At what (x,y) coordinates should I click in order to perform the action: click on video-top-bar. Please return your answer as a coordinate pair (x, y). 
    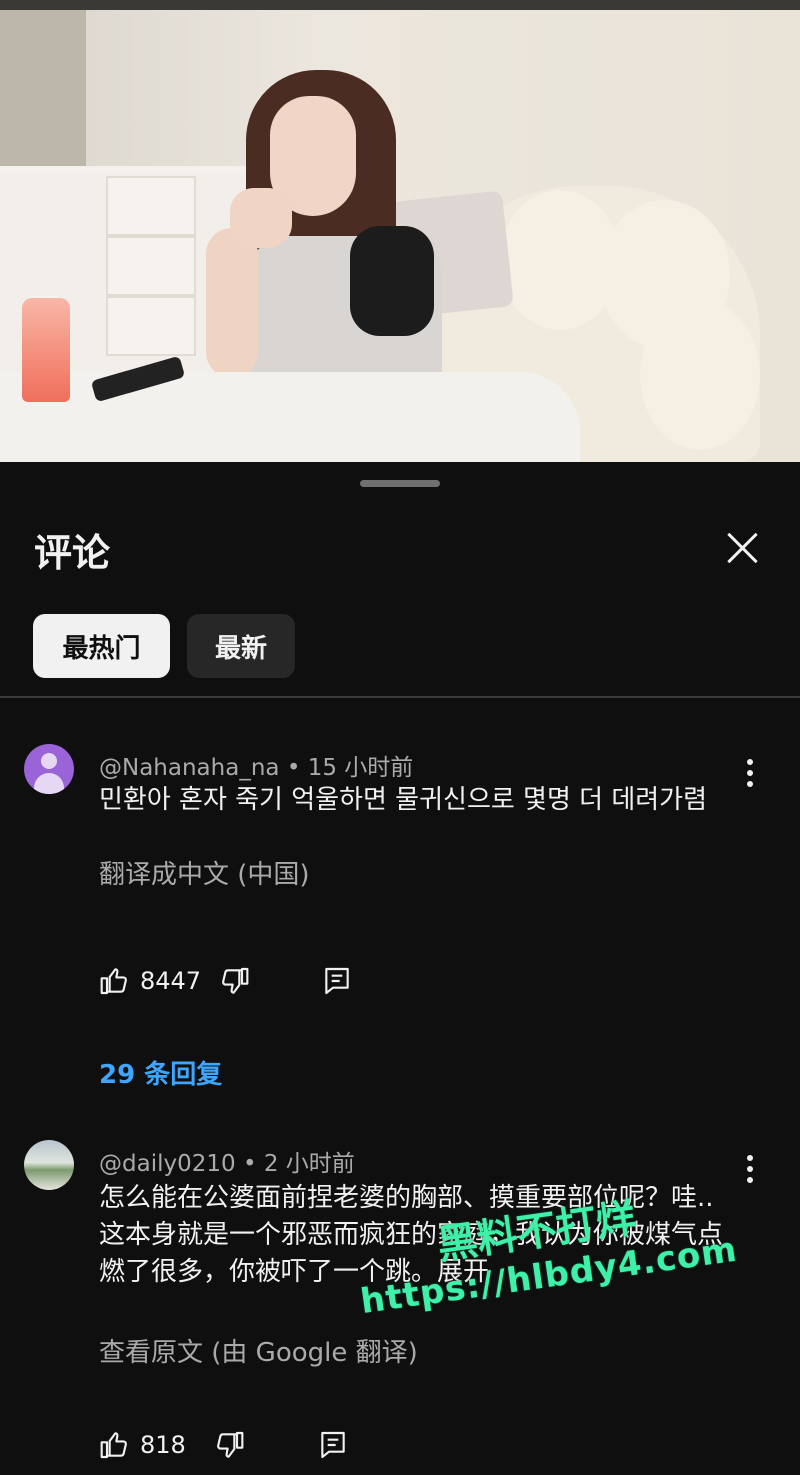
    Looking at the image, I should click on (400, 5).